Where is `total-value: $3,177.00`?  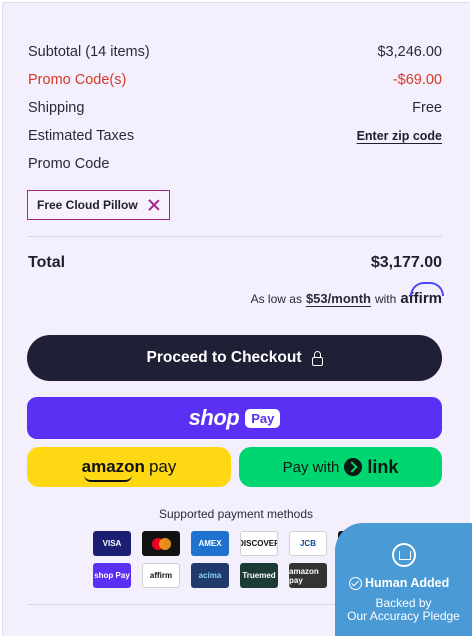
total-value: $3,177.00 is located at coordinates (406, 262).